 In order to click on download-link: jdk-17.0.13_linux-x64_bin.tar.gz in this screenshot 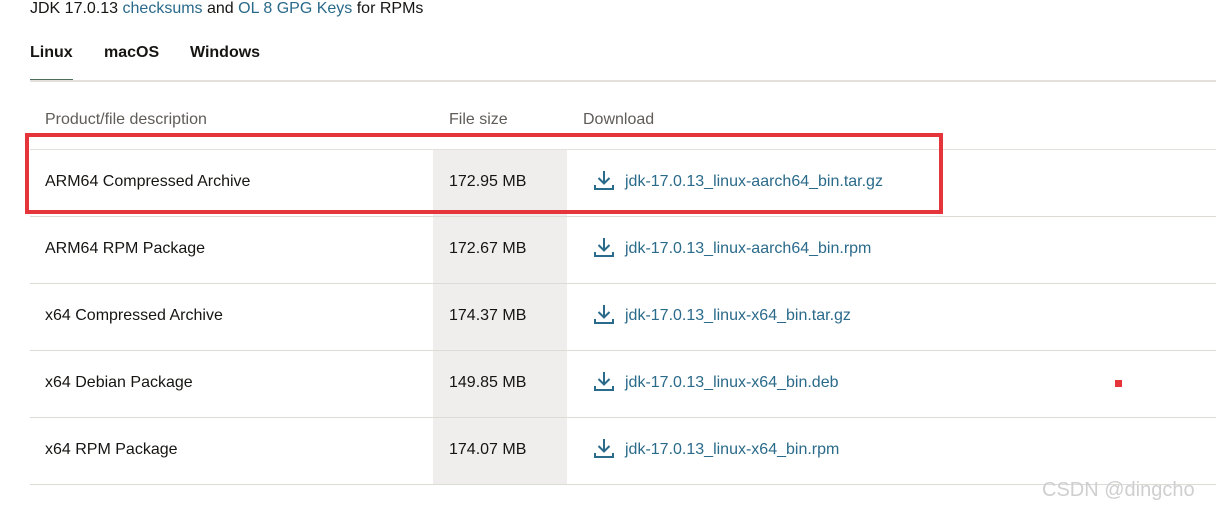, I will do `click(738, 316)`.